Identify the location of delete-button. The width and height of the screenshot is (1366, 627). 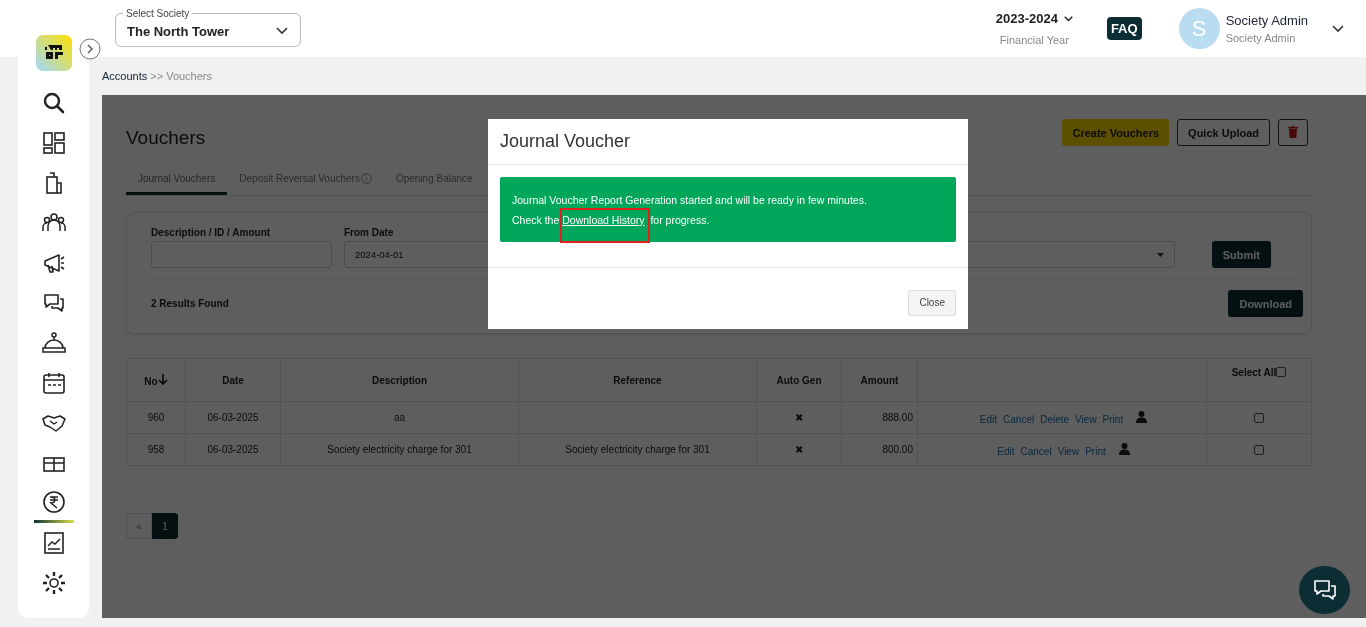
(1293, 132).